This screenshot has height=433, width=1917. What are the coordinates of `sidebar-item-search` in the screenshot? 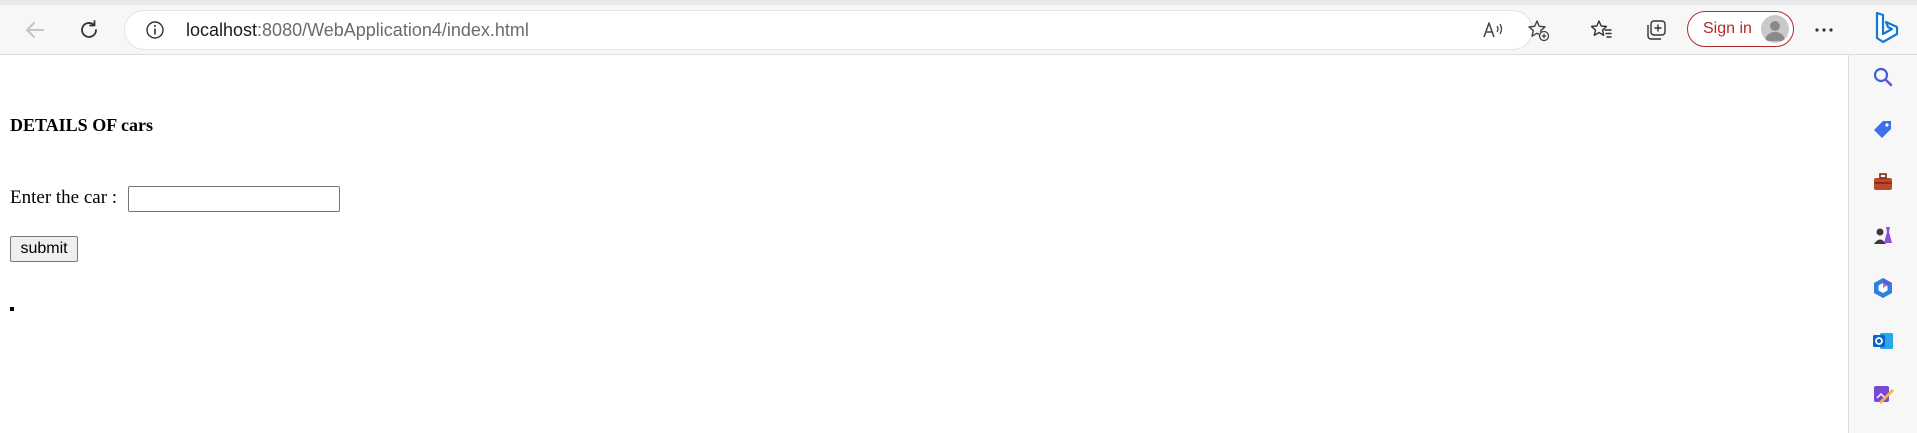 It's located at (1883, 79).